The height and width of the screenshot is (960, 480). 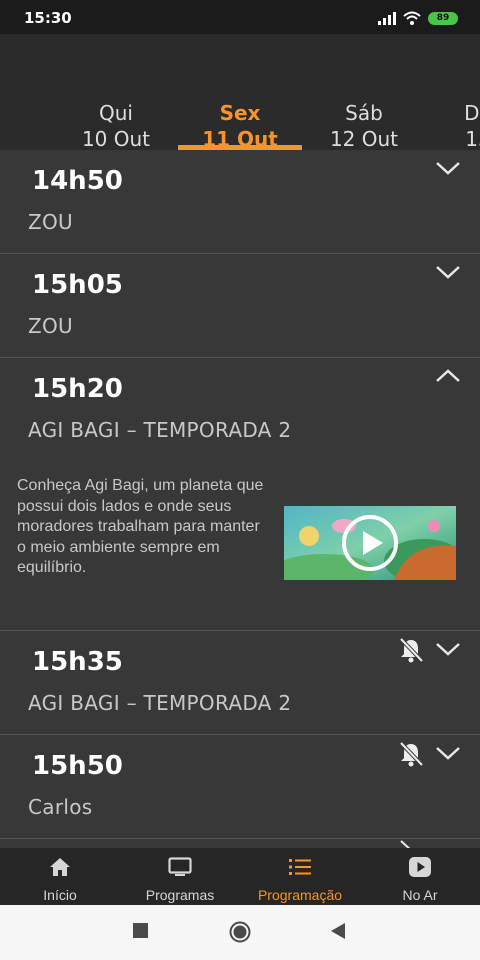 I want to click on tab-day-qui: Qui 10 Out, so click(x=116, y=125).